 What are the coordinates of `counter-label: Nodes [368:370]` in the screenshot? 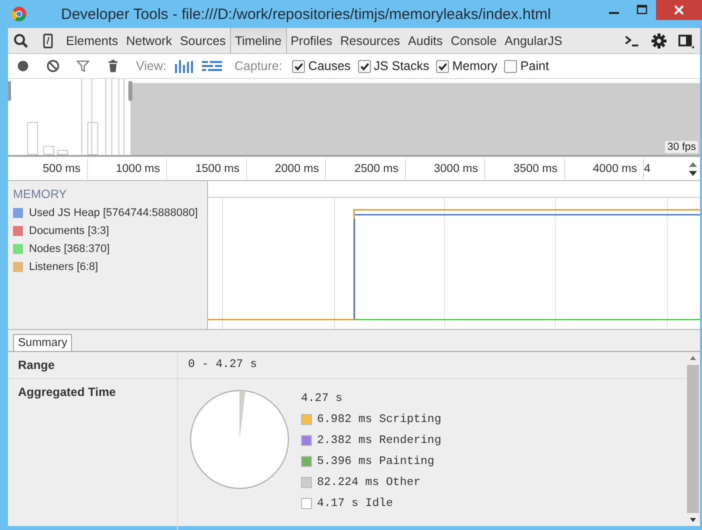 It's located at (69, 249).